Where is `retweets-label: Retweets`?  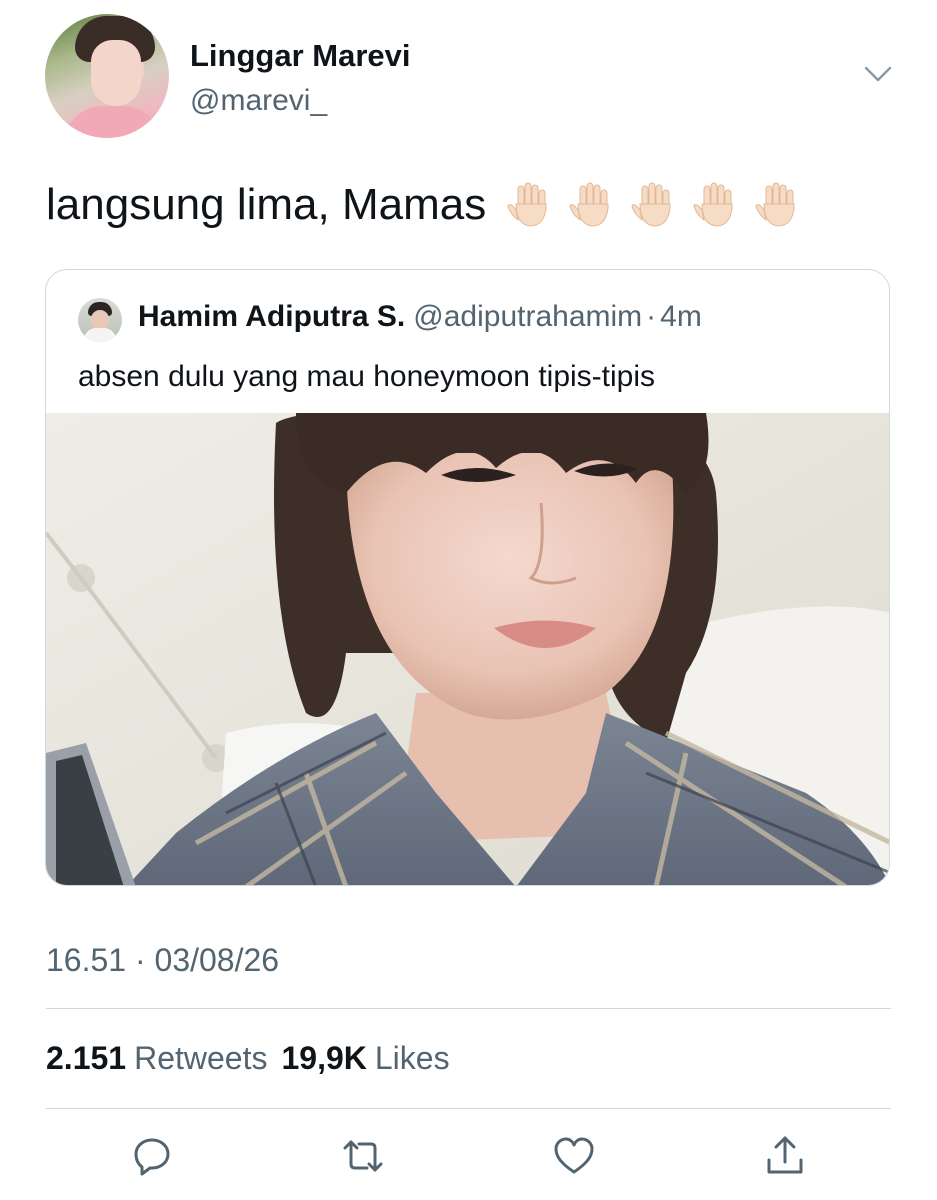
retweets-label: Retweets is located at coordinates (200, 1058).